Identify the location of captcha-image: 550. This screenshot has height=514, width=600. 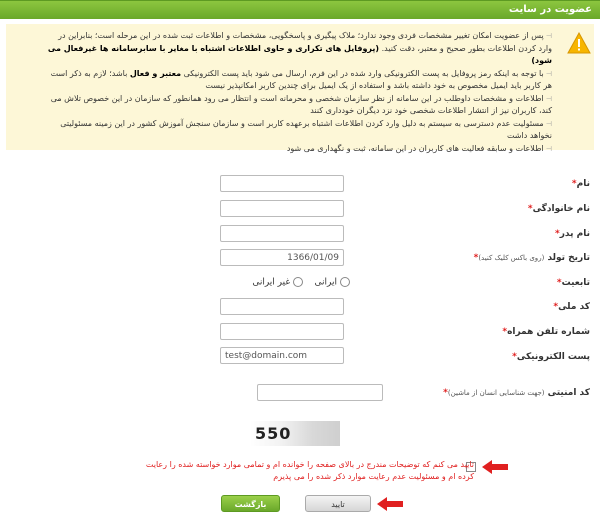
(295, 433).